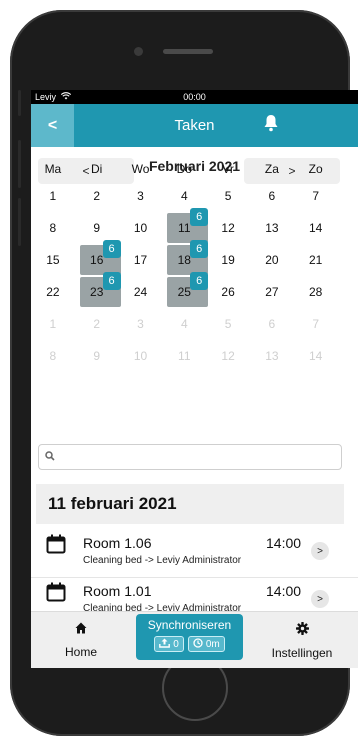  Describe the element at coordinates (184, 228) in the screenshot. I see `day-number: 11` at that location.